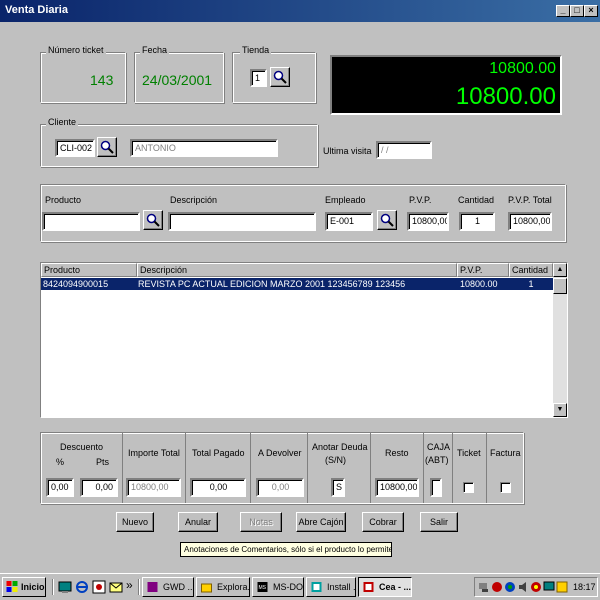  Describe the element at coordinates (153, 220) in the screenshot. I see `producto-search-button` at that location.